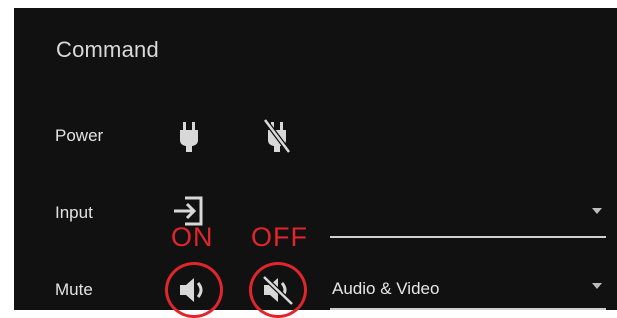  Describe the element at coordinates (74, 212) in the screenshot. I see `input-label: Input` at that location.